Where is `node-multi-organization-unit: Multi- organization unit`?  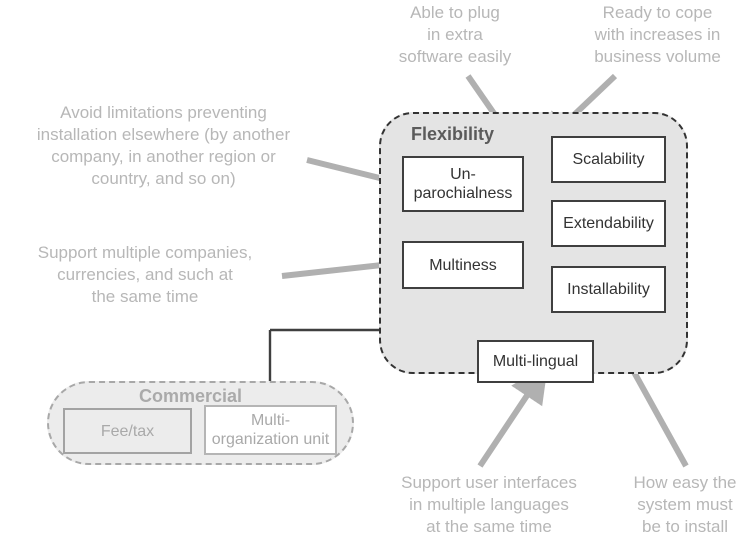 node-multi-organization-unit: Multi- organization unit is located at coordinates (270, 430).